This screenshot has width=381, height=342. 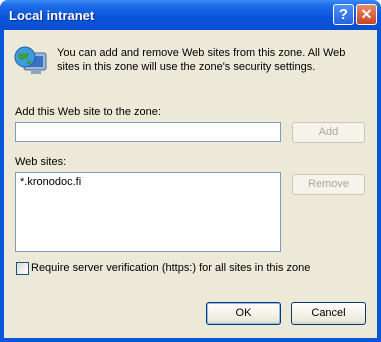 I want to click on add-button: Add, so click(x=328, y=132).